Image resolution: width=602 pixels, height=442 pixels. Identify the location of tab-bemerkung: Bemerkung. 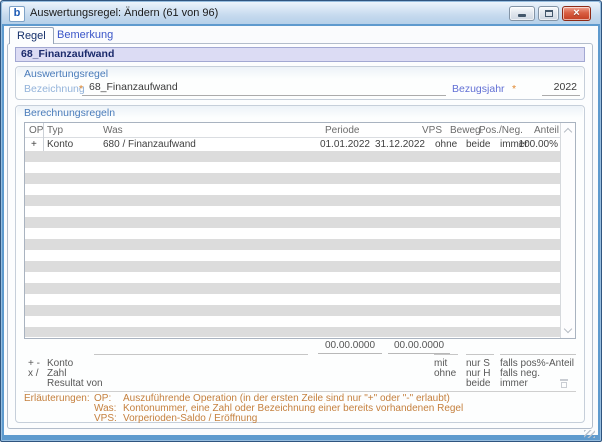
(85, 35).